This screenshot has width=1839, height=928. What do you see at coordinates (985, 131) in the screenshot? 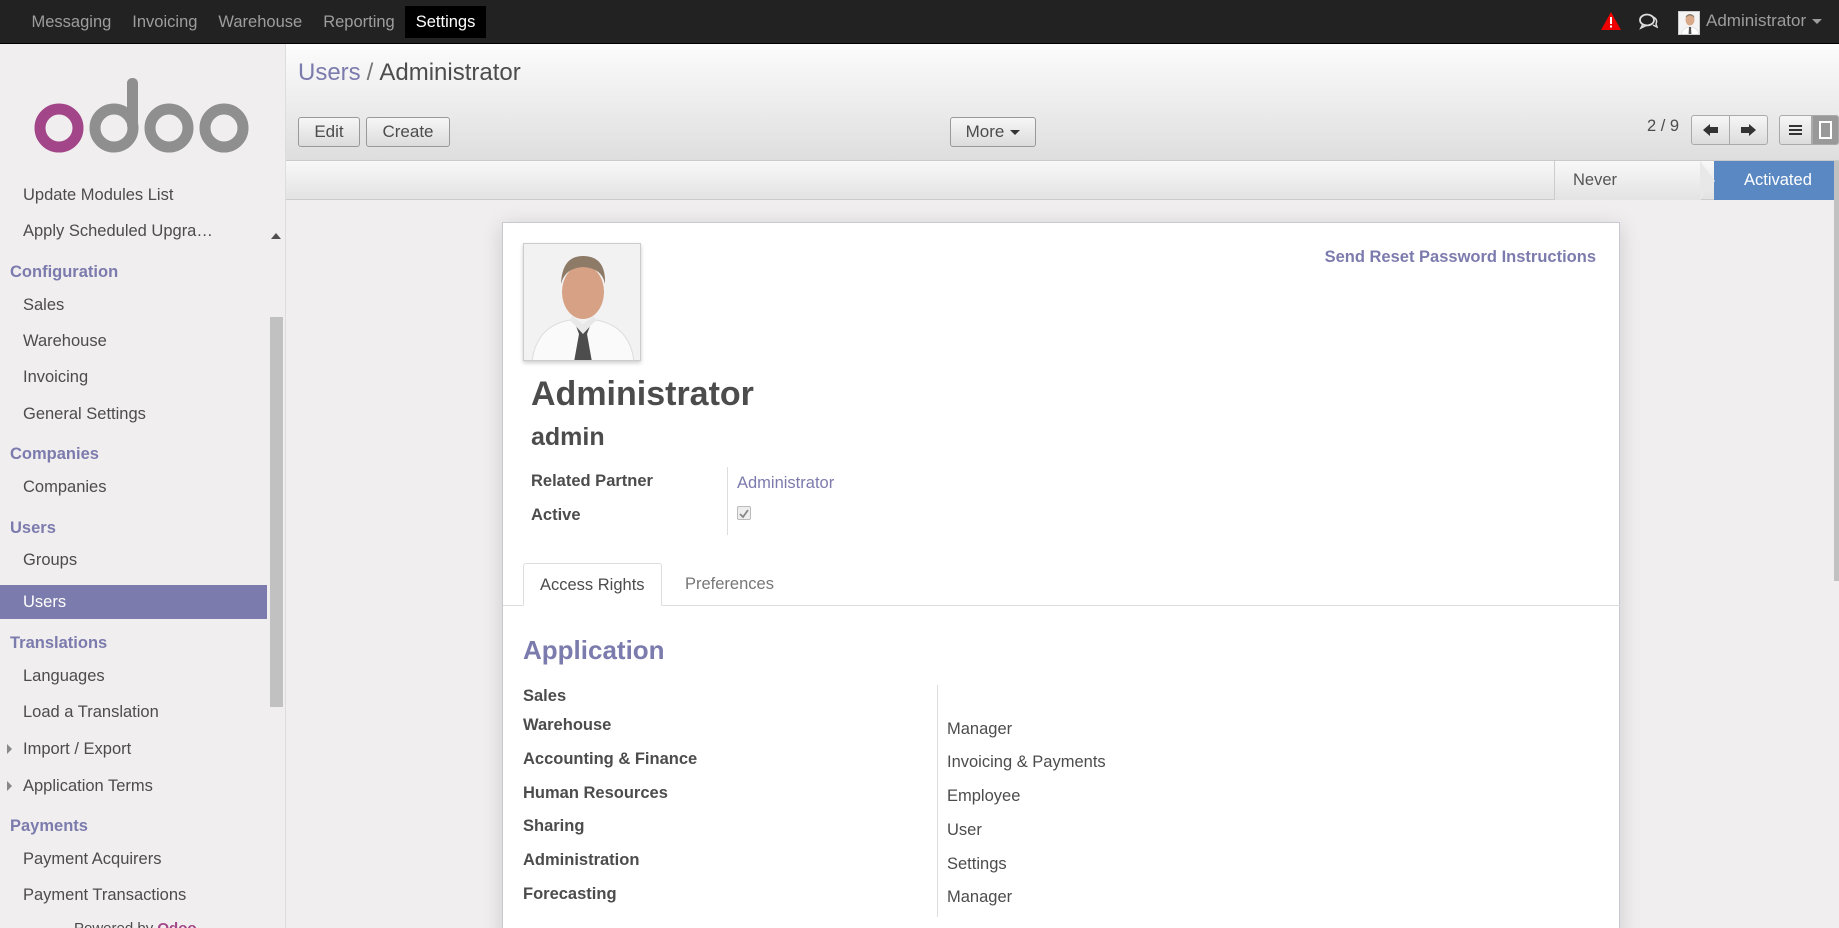
I see `more-label: More` at bounding box center [985, 131].